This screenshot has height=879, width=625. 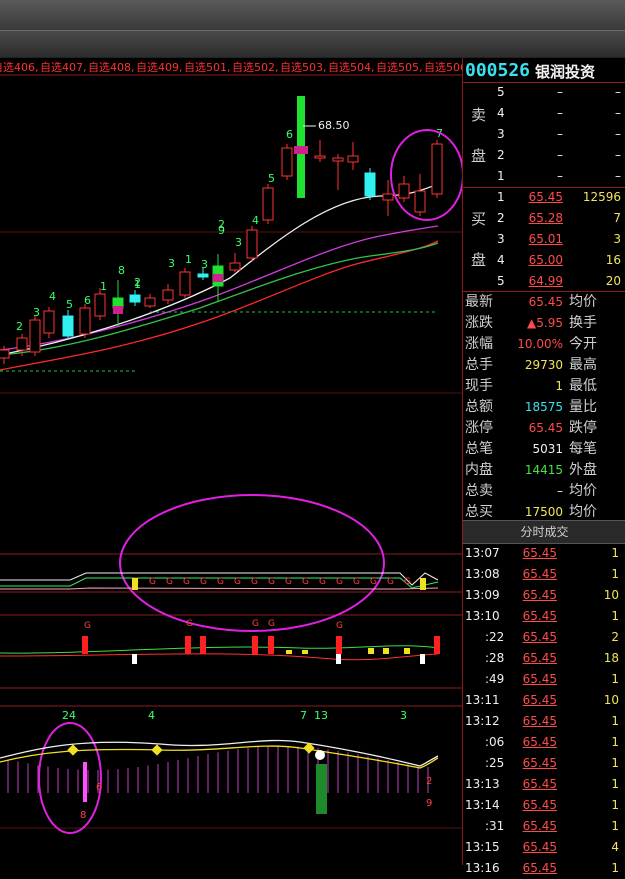 I want to click on watchlist-tab: 自选501,, so click(x=207, y=67).